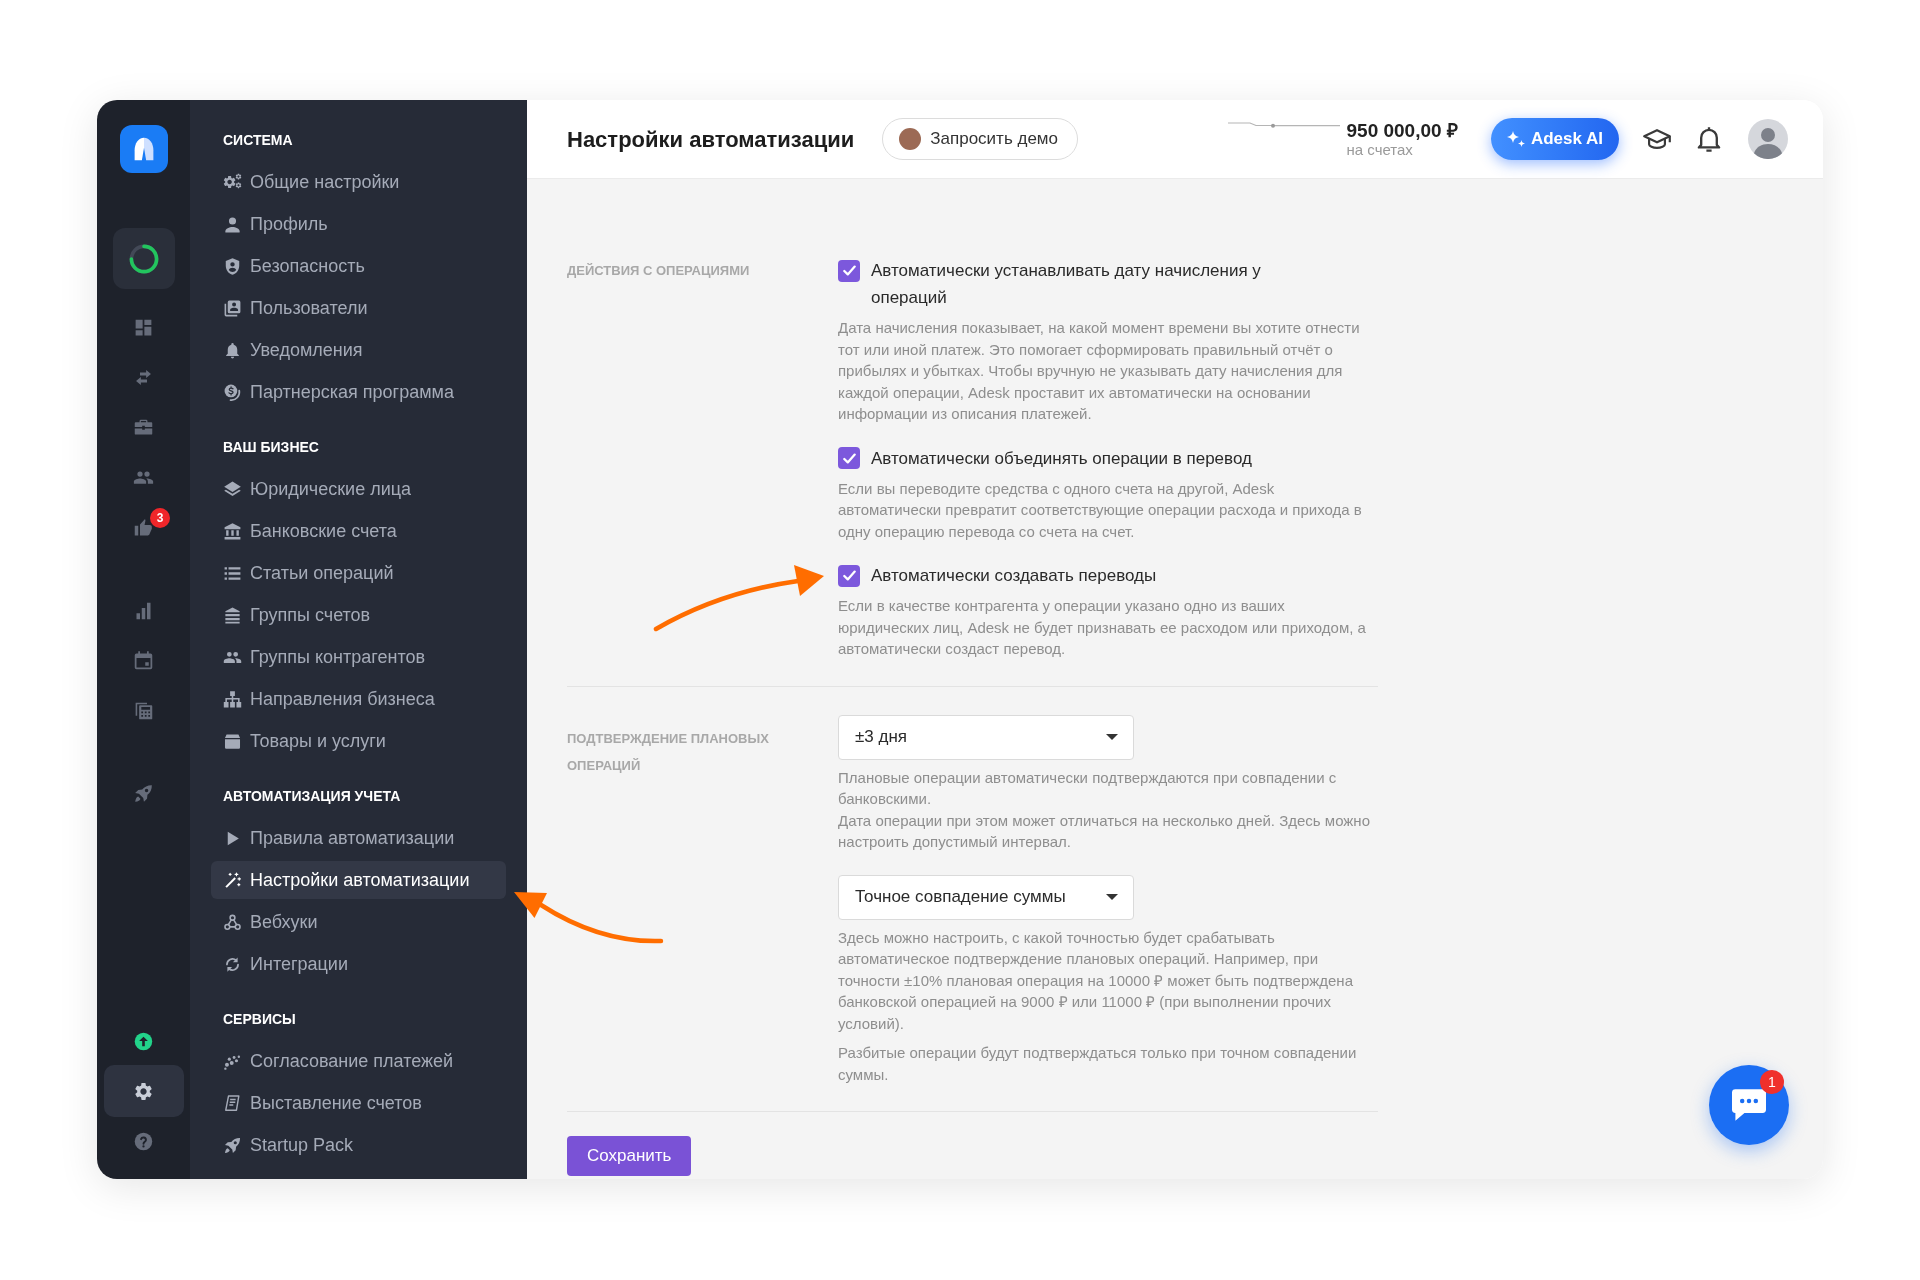 This screenshot has height=1280, width=1920. What do you see at coordinates (160, 518) in the screenshot?
I see `count-badge: 3` at bounding box center [160, 518].